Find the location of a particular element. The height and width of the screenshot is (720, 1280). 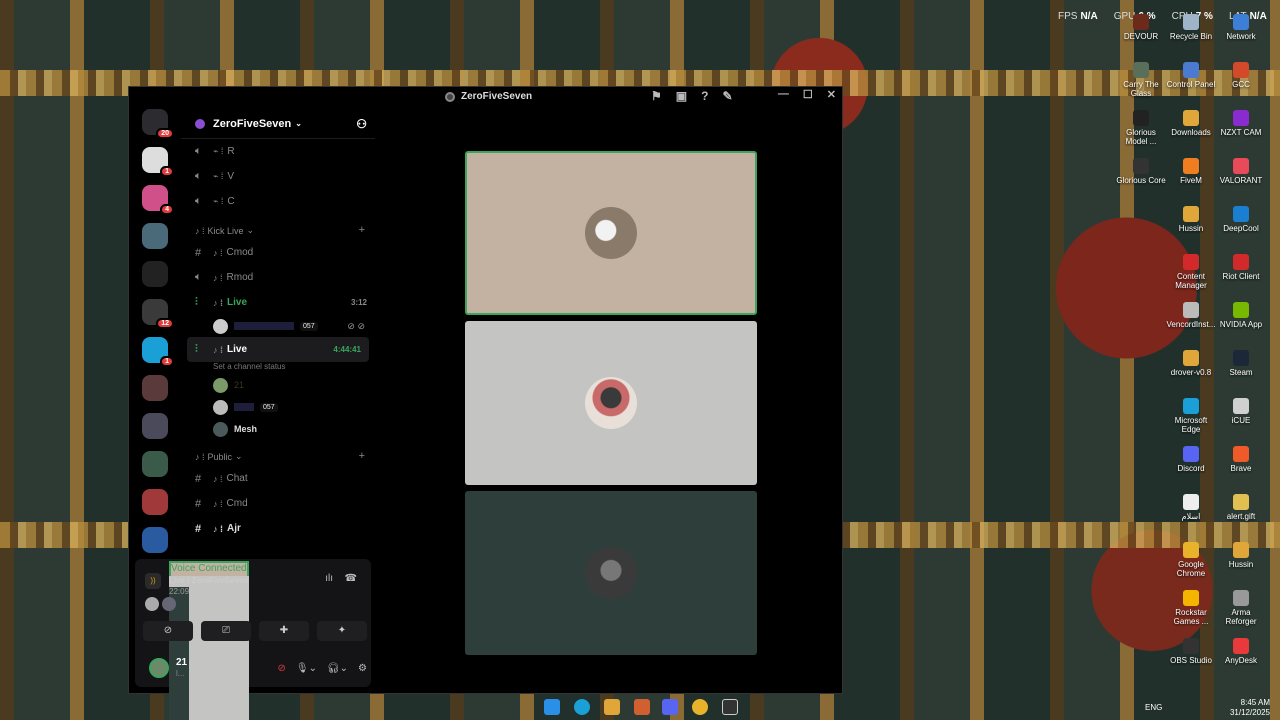

activities-button: ✚ is located at coordinates (284, 631).